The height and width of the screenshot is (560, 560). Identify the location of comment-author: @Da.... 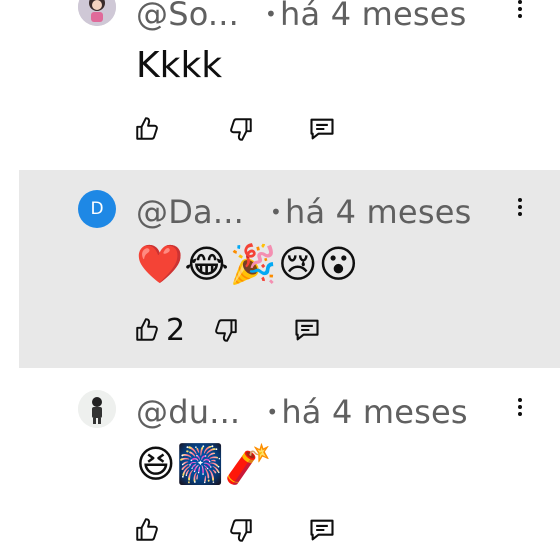
(190, 212).